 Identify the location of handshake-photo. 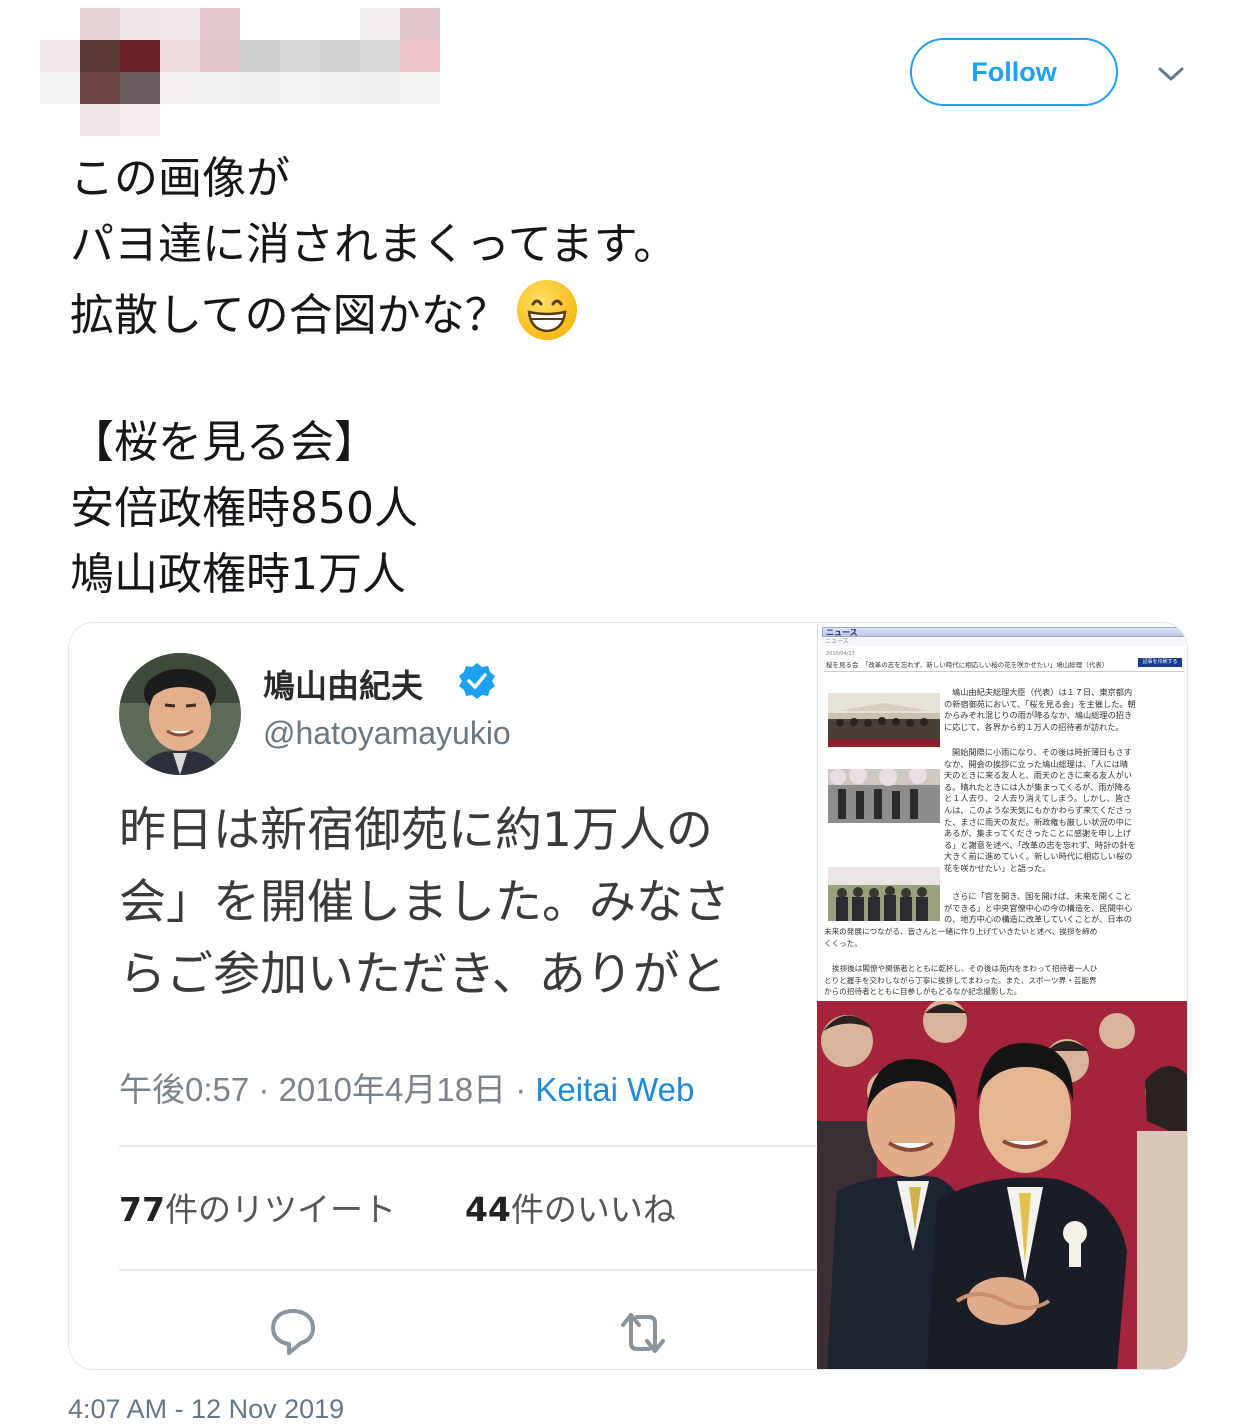
(1002, 1185).